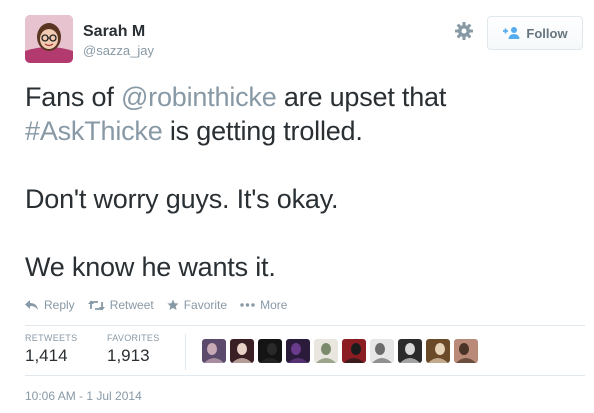 The width and height of the screenshot is (594, 413). What do you see at coordinates (205, 305) in the screenshot?
I see `favorite-label: Favorite` at bounding box center [205, 305].